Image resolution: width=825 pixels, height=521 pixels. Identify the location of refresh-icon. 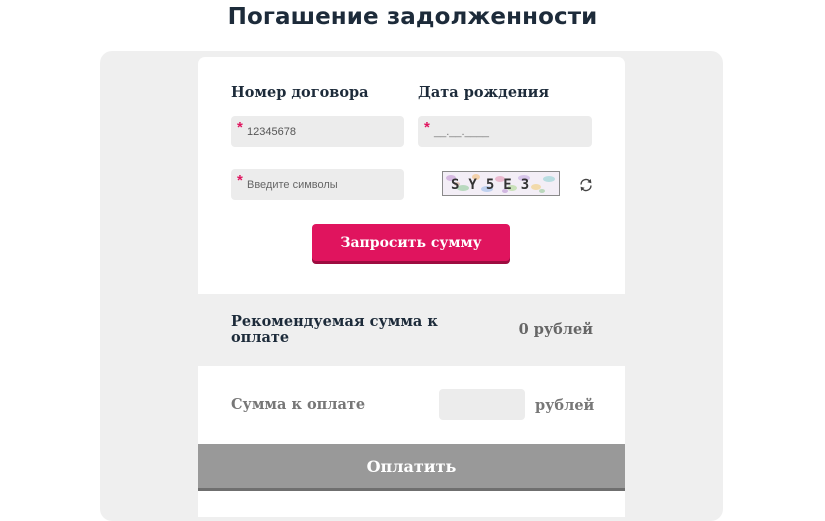
(586, 185).